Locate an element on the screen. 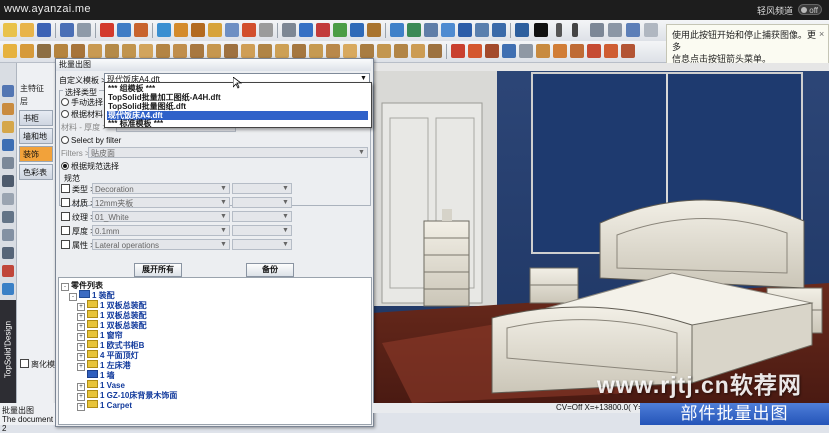 The width and height of the screenshot is (829, 433). part-box-icon is located at coordinates (560, 51).